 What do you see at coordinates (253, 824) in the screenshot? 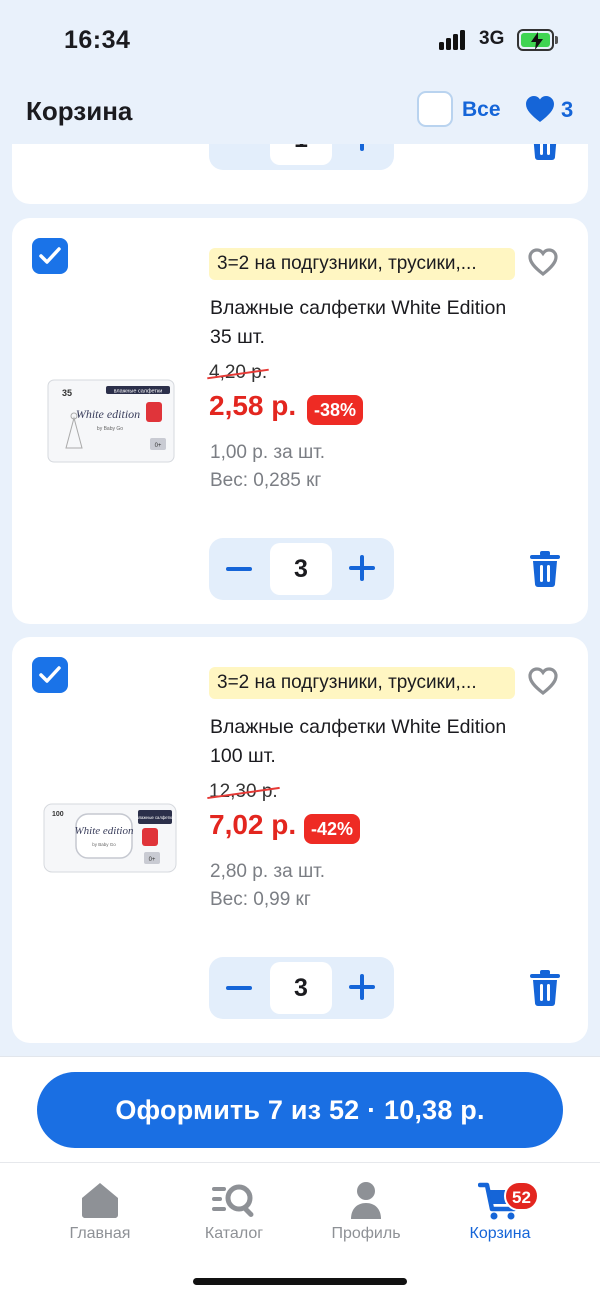
I see `new-price: 7,02 р.` at bounding box center [253, 824].